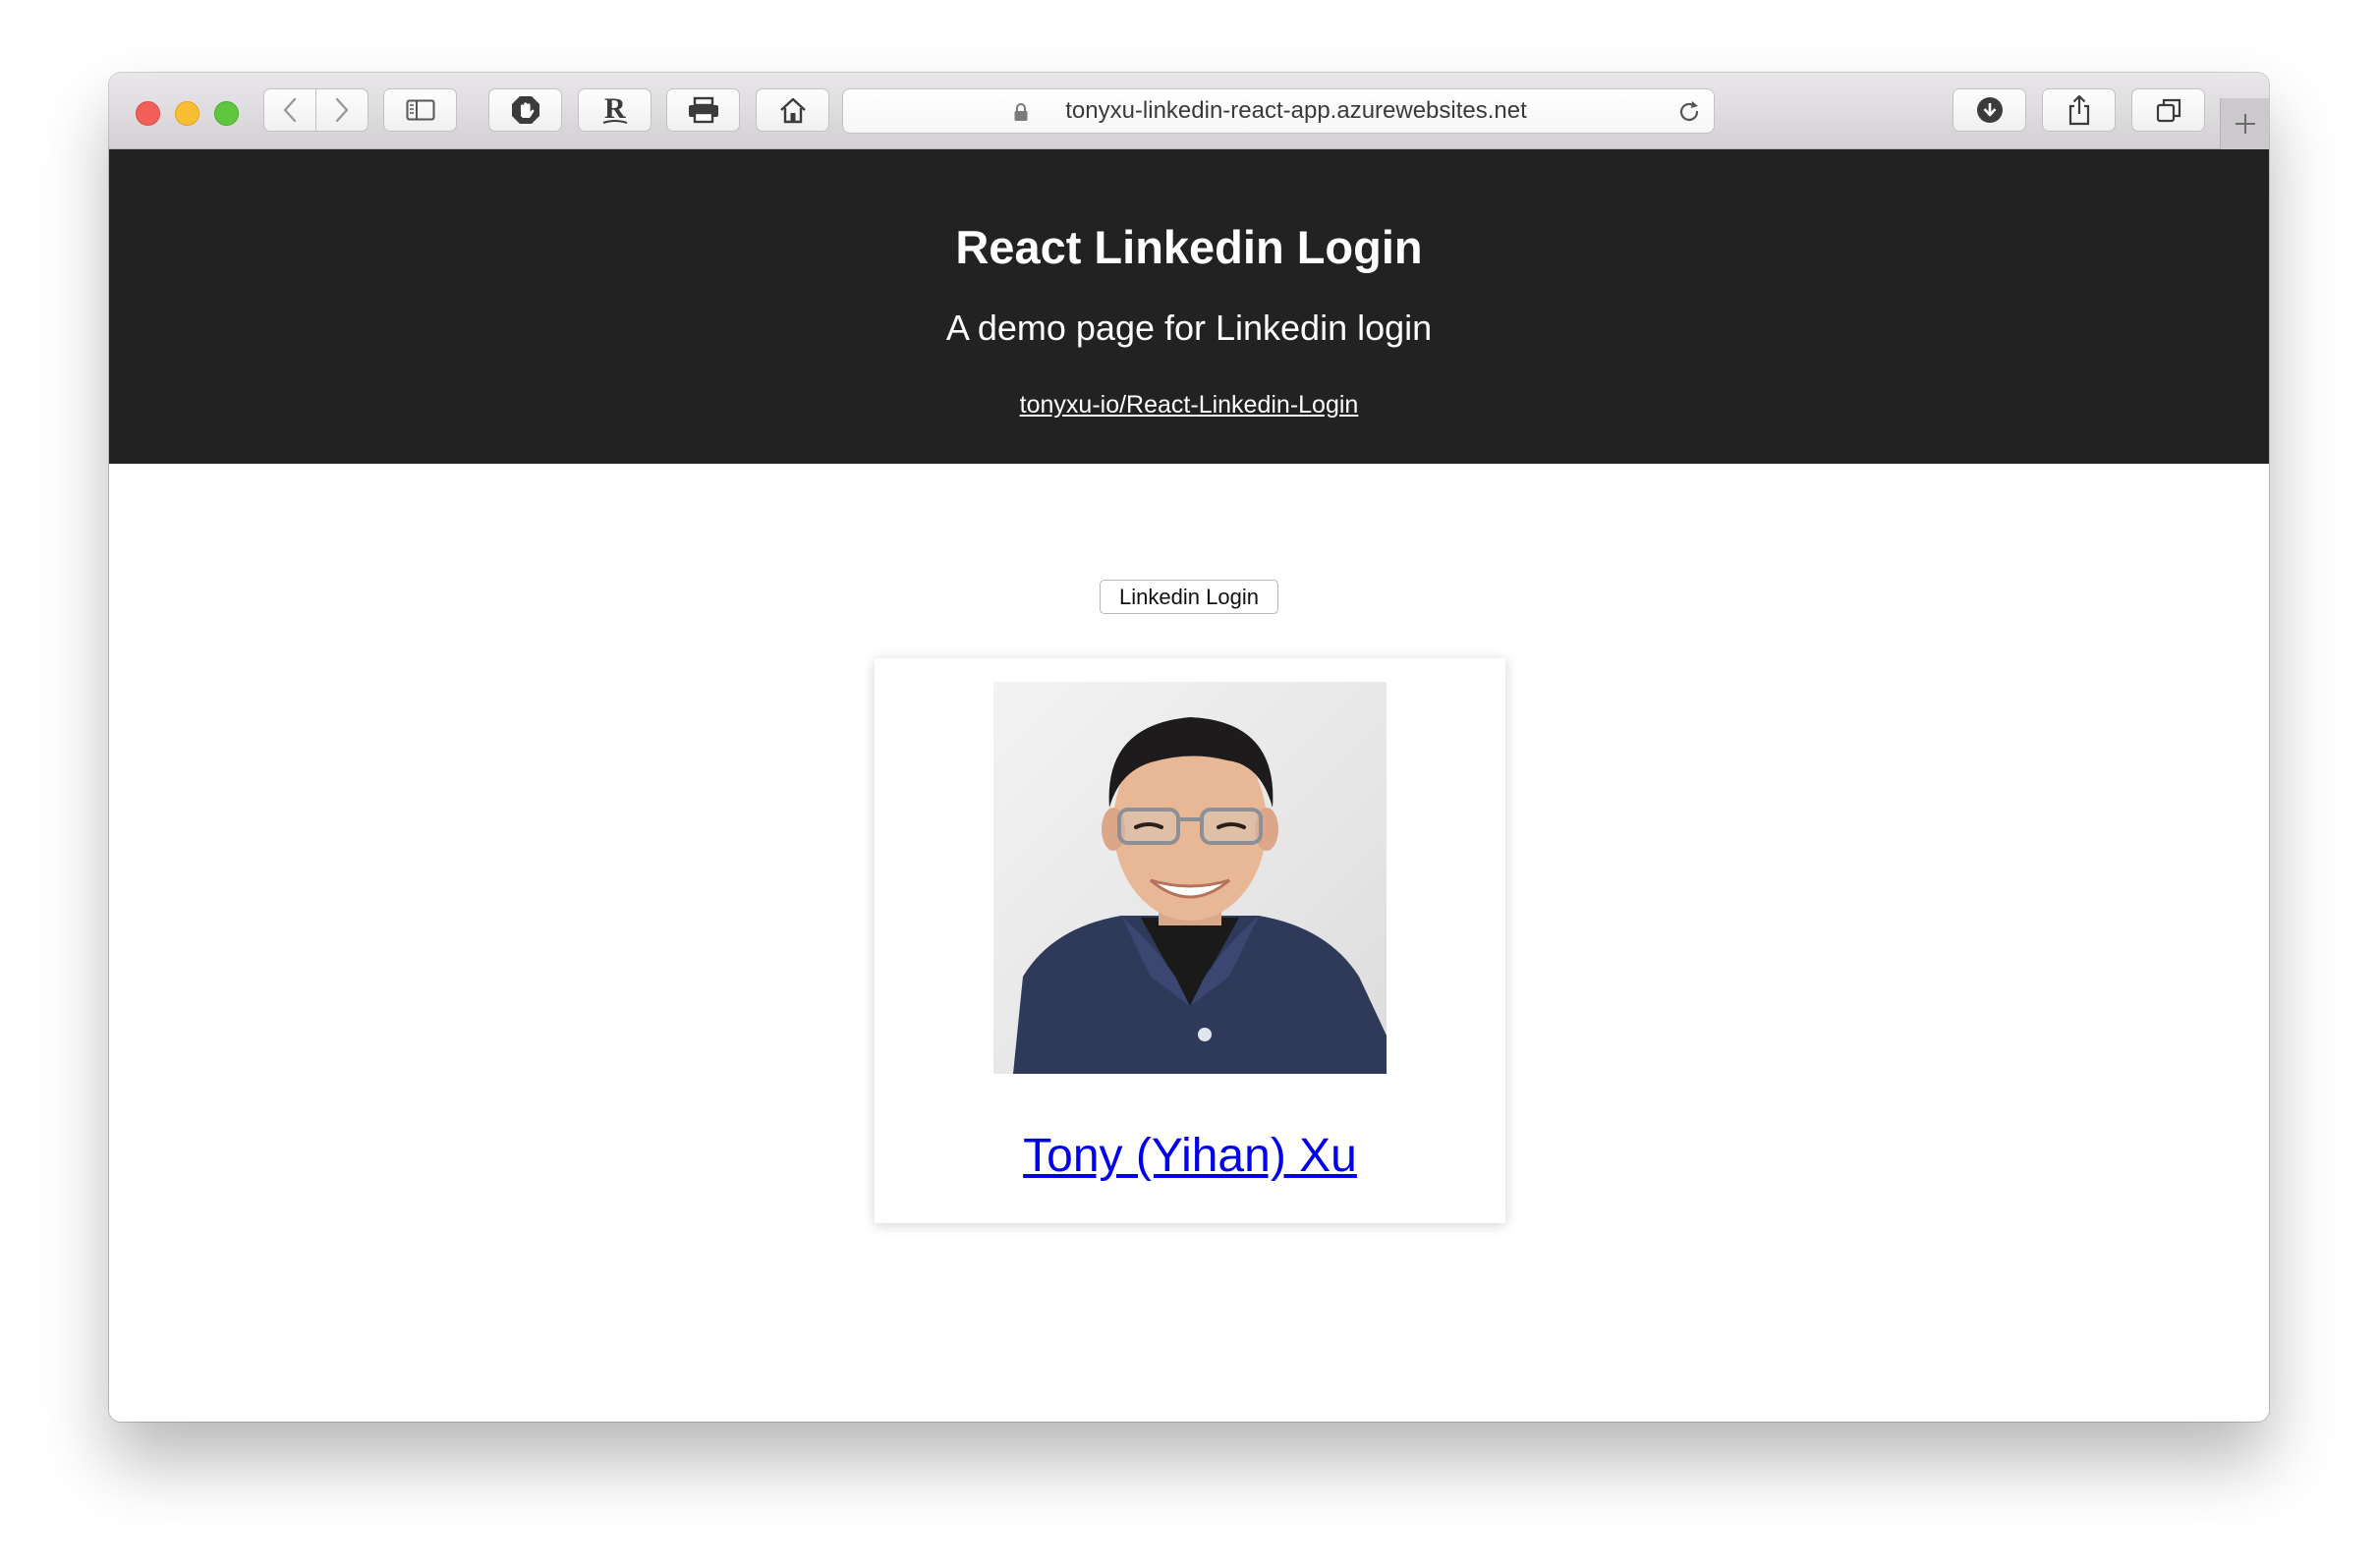  Describe the element at coordinates (1189, 597) in the screenshot. I see `linkedin-login-button: Linkedin Login` at that location.